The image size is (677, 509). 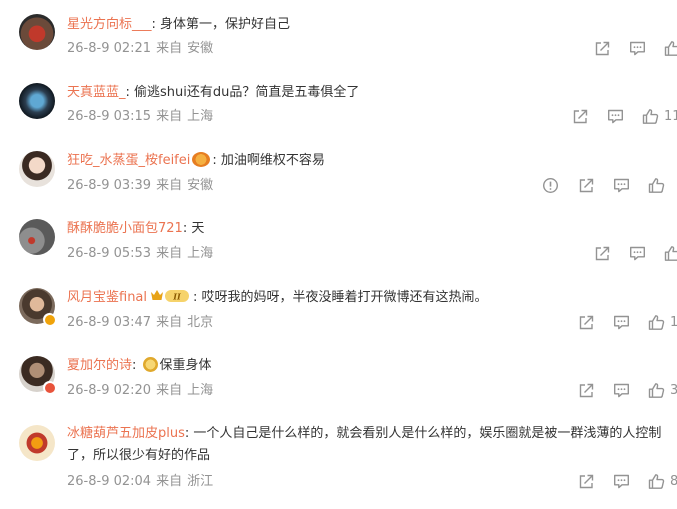 I want to click on username: 狂吃_水蒸蛋_桉feifei, so click(x=128, y=160).